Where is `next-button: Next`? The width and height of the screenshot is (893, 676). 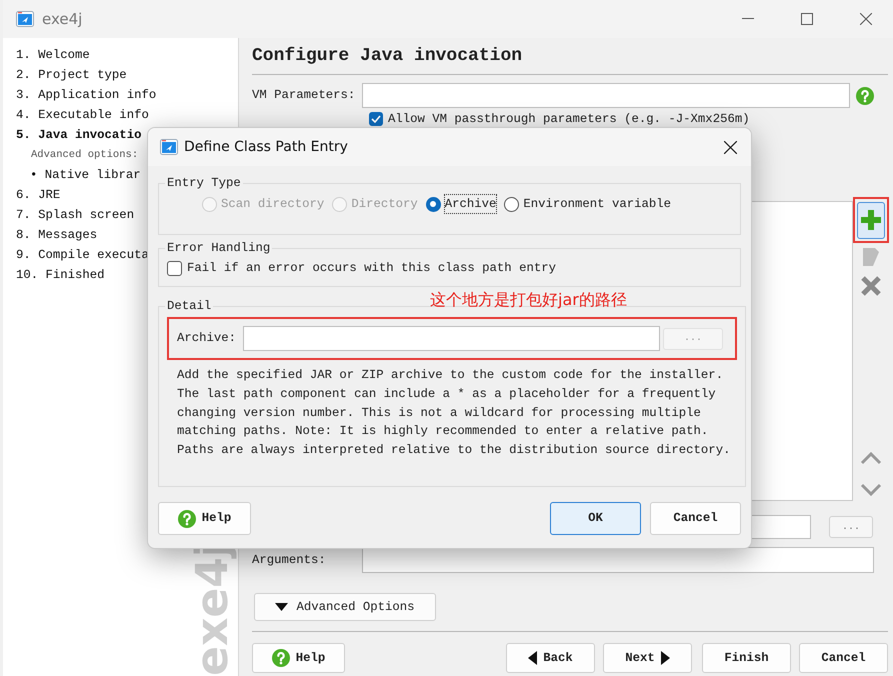
next-button: Next is located at coordinates (647, 658).